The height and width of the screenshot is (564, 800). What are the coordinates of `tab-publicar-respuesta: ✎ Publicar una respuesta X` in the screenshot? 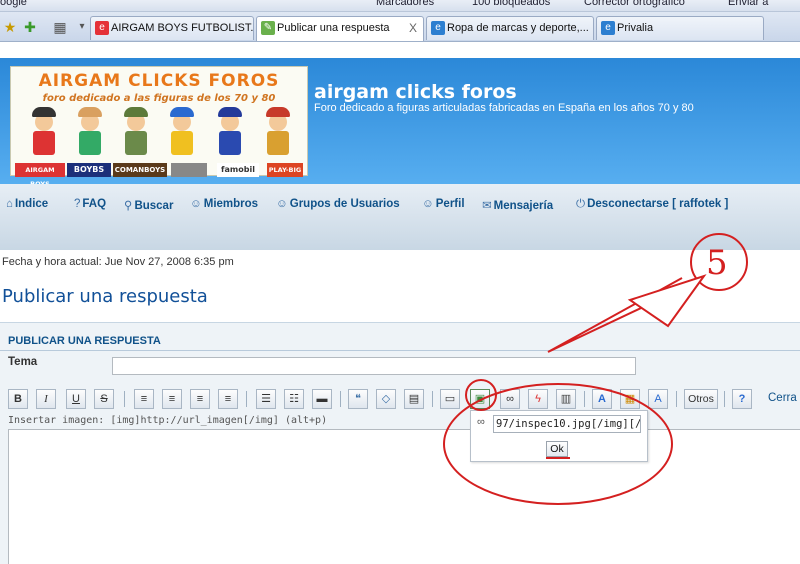 It's located at (340, 28).